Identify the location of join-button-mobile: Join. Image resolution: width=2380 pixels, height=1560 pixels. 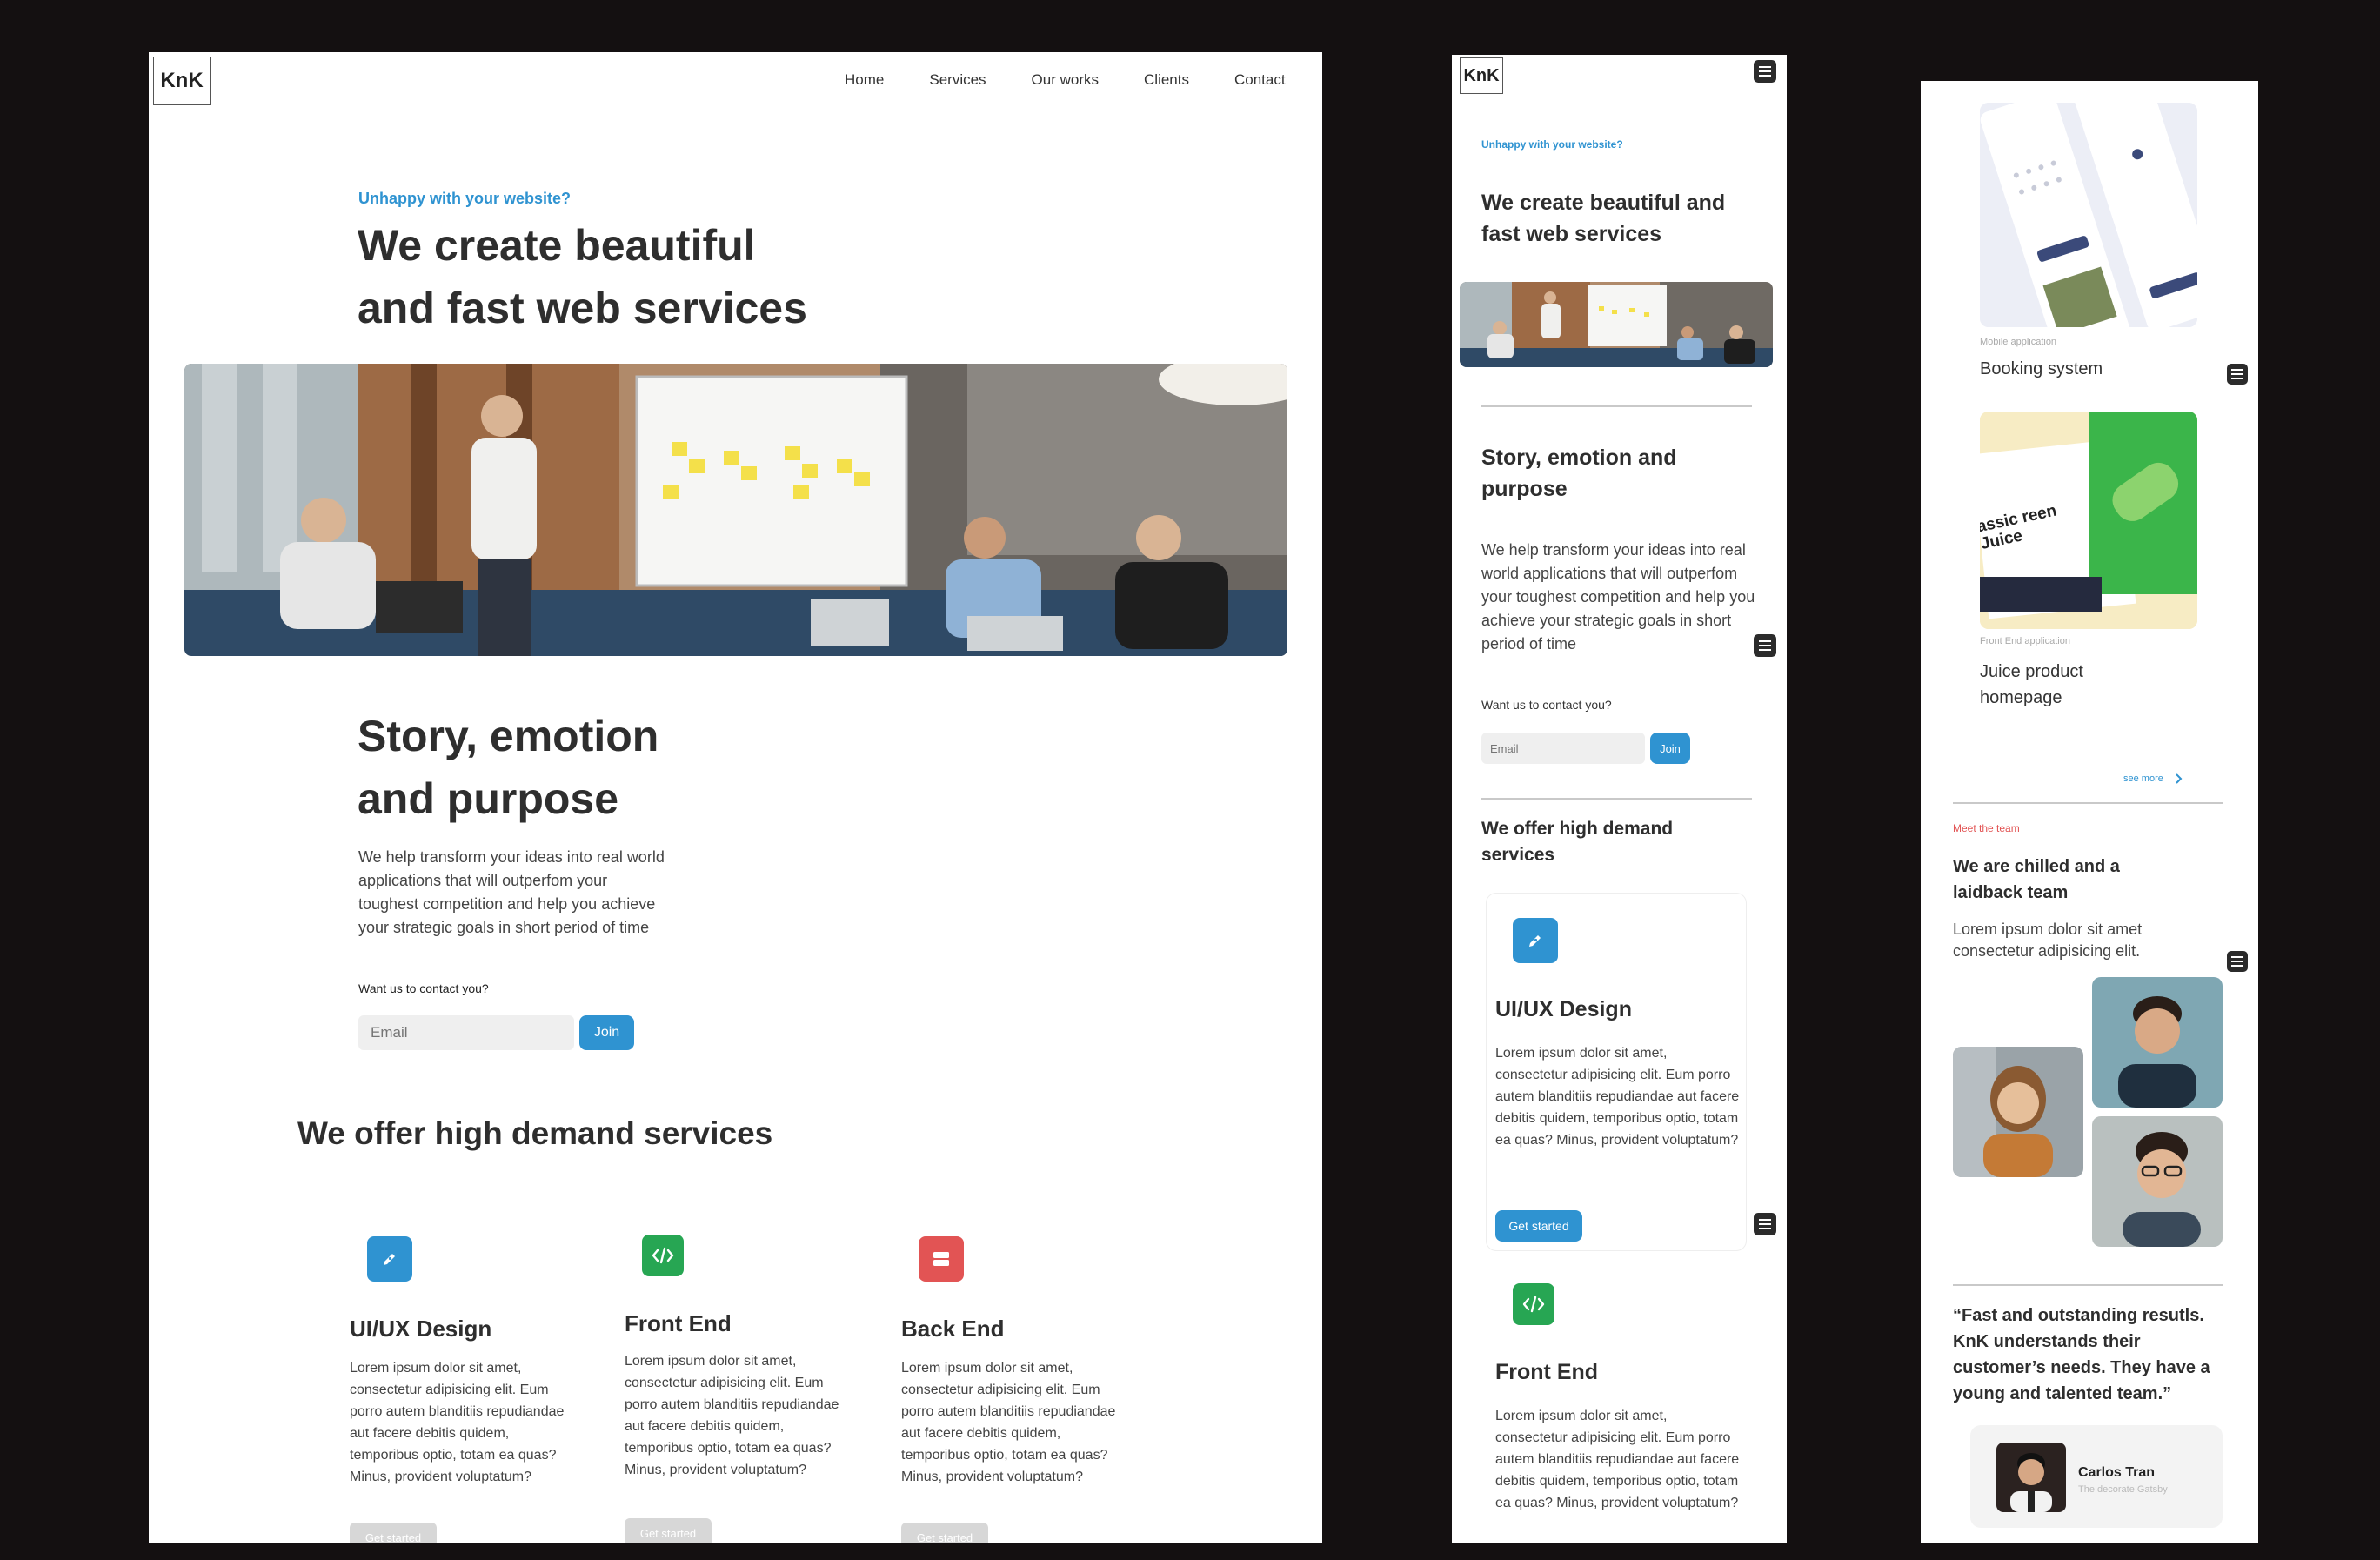
(1670, 748).